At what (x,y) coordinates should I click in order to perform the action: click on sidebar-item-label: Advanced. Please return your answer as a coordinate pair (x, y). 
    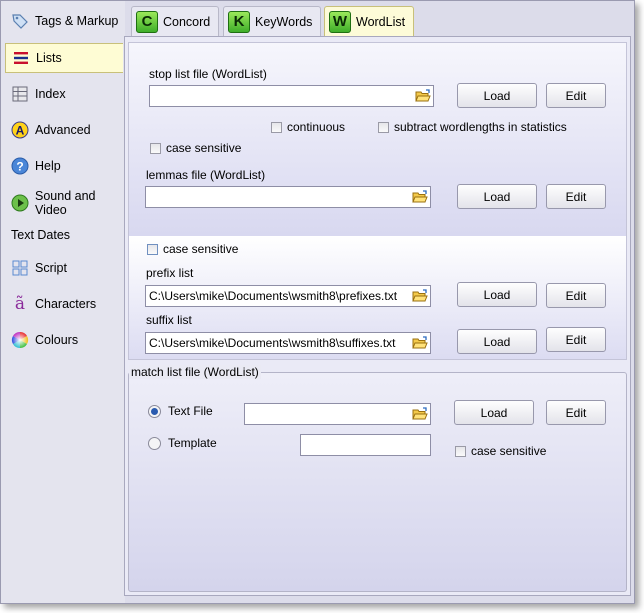
    Looking at the image, I should click on (63, 130).